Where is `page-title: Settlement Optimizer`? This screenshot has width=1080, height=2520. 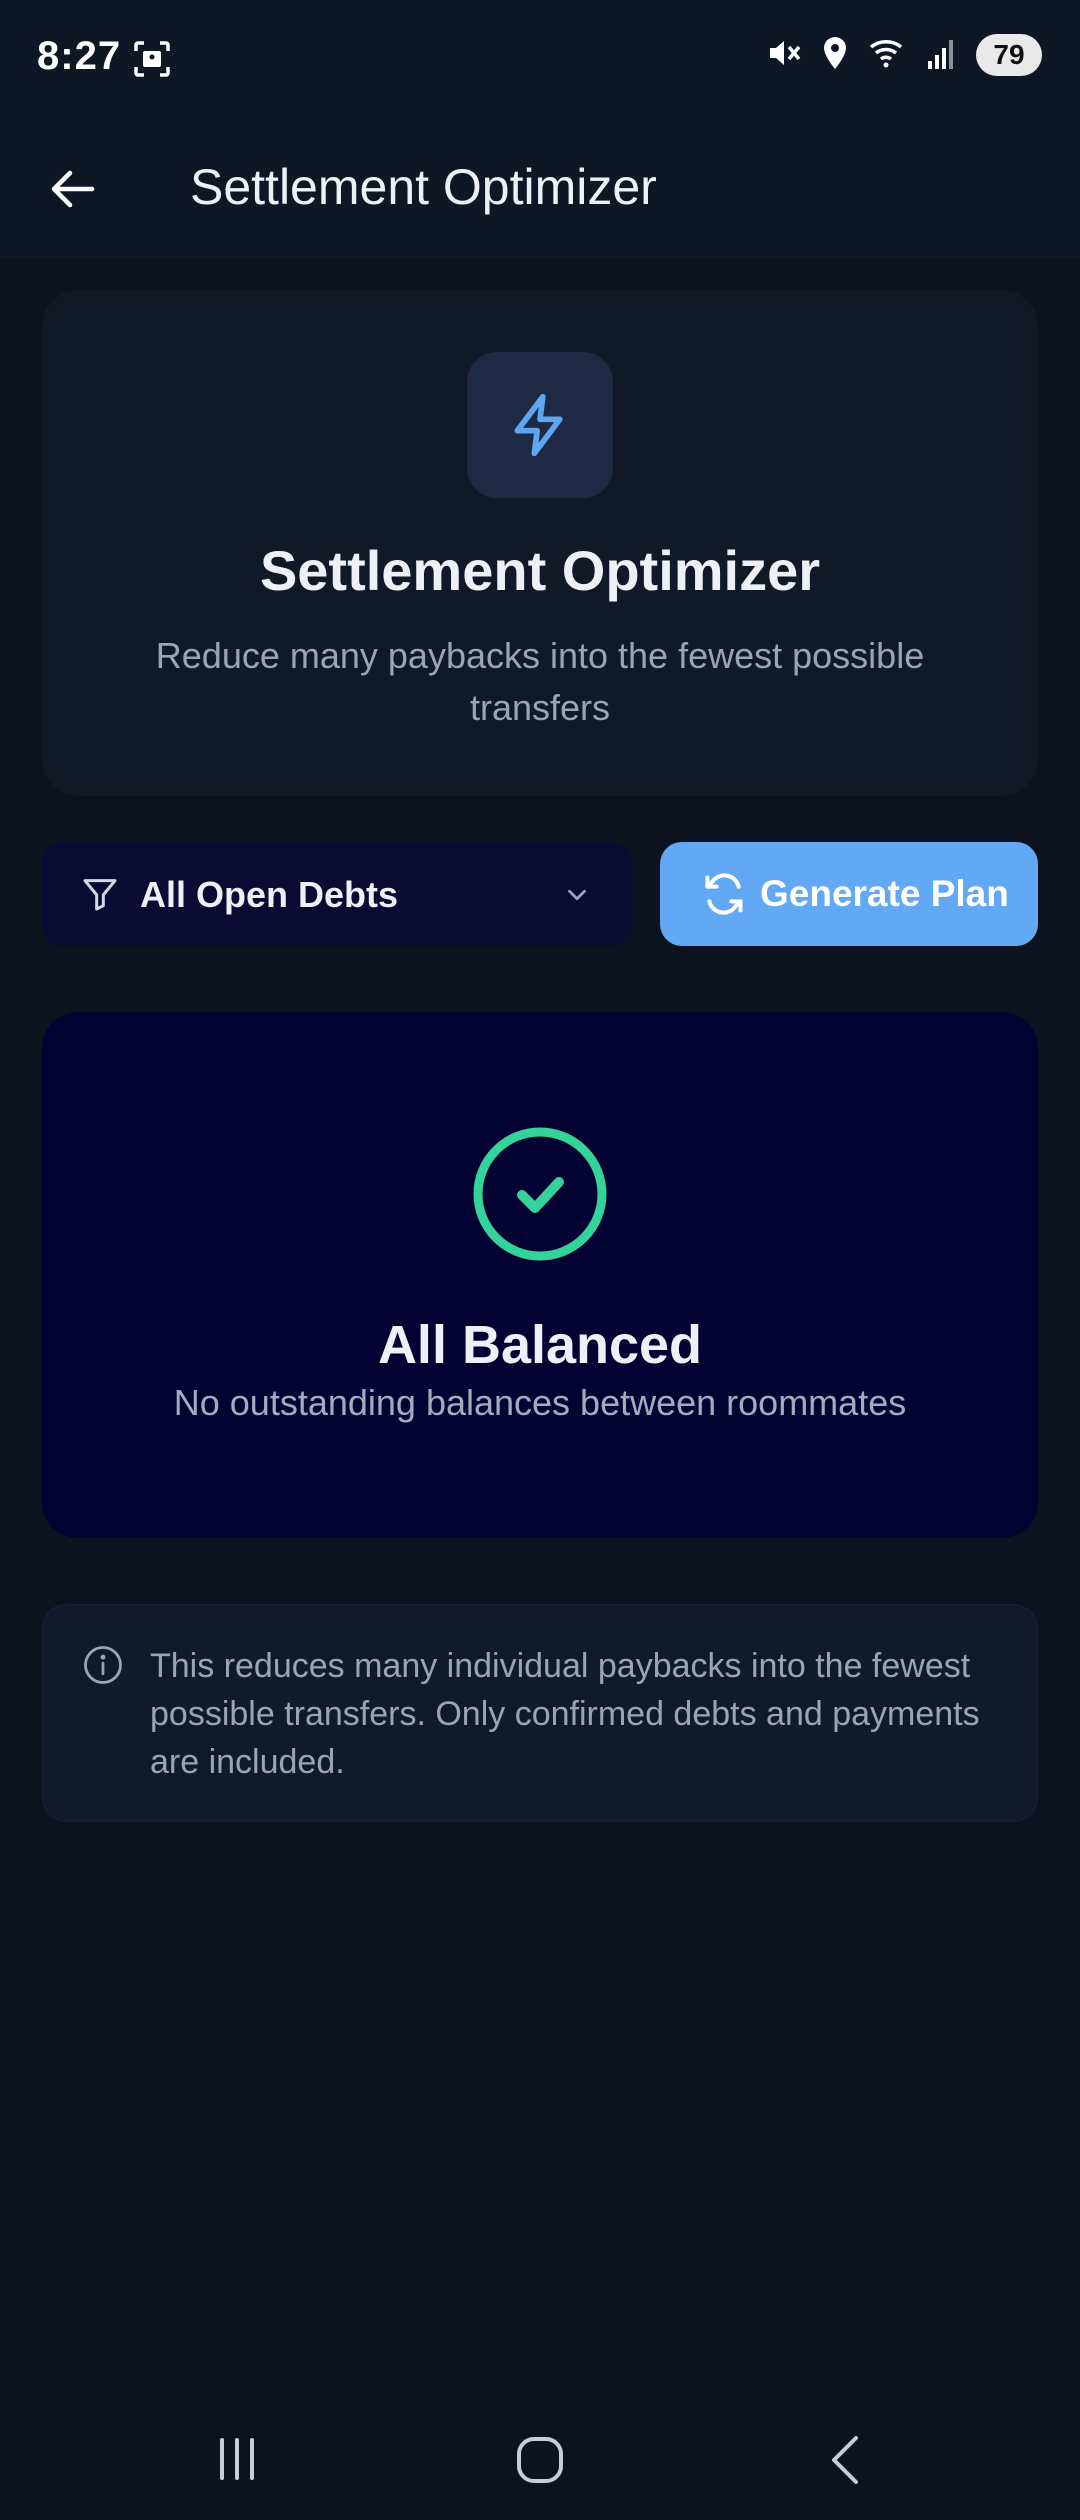 page-title: Settlement Optimizer is located at coordinates (423, 187).